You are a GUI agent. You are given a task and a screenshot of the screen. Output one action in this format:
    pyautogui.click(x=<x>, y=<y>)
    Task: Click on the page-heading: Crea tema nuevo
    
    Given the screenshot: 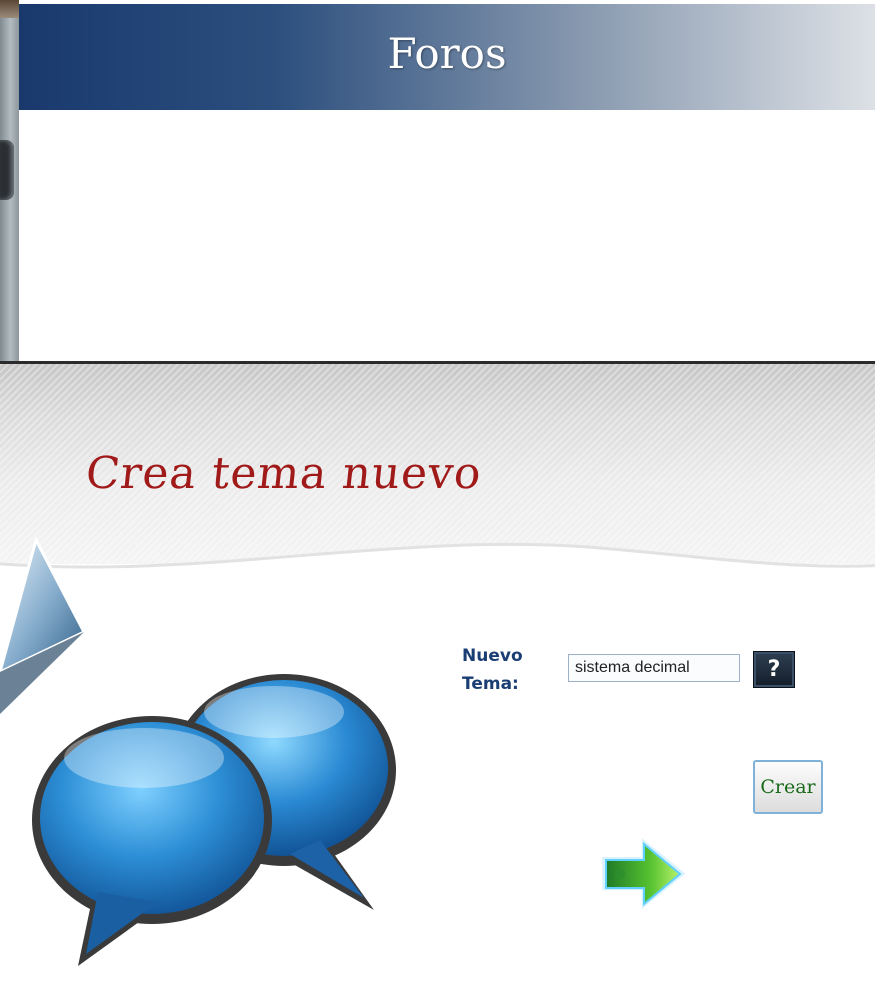 What is the action you would take?
    pyautogui.click(x=284, y=473)
    